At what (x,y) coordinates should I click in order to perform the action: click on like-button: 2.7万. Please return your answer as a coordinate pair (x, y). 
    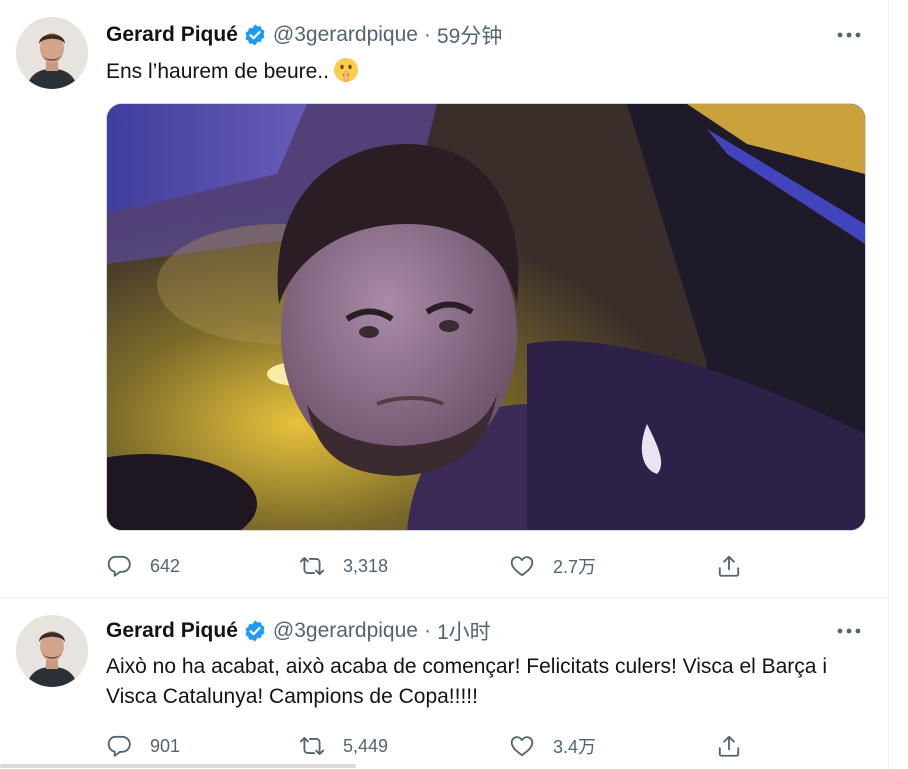
    Looking at the image, I should click on (552, 566).